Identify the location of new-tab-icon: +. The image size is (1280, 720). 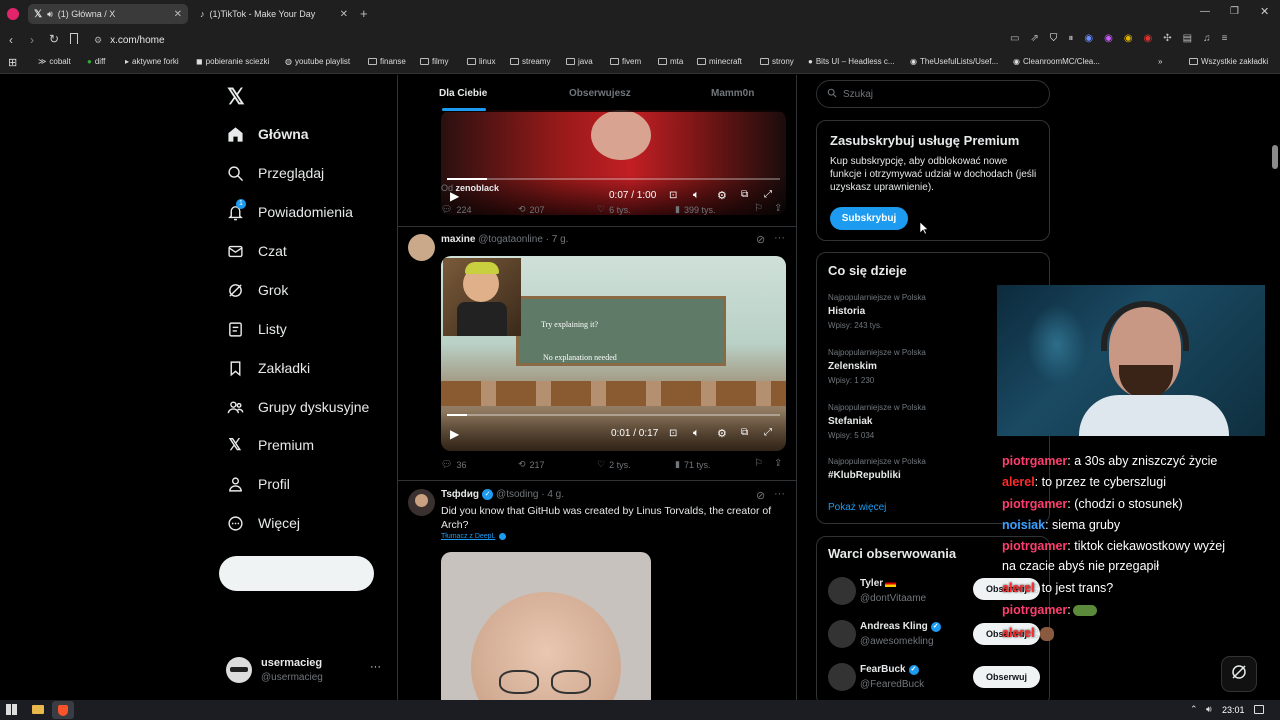
(364, 13).